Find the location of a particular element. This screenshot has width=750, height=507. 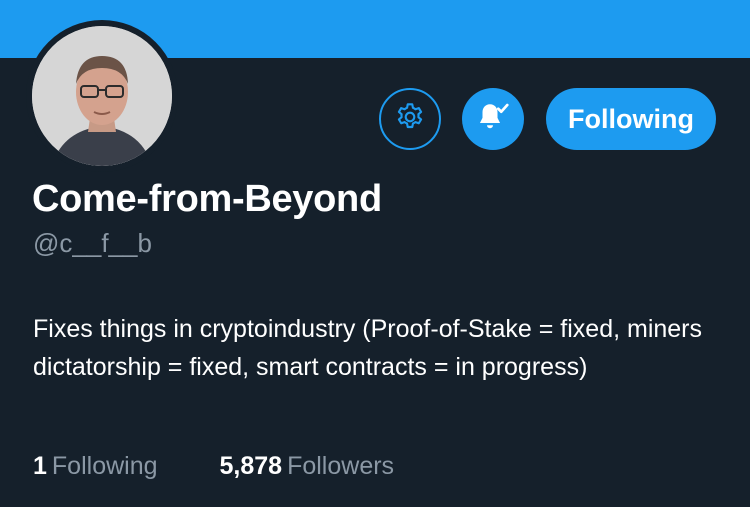

following-button: Following is located at coordinates (631, 119).